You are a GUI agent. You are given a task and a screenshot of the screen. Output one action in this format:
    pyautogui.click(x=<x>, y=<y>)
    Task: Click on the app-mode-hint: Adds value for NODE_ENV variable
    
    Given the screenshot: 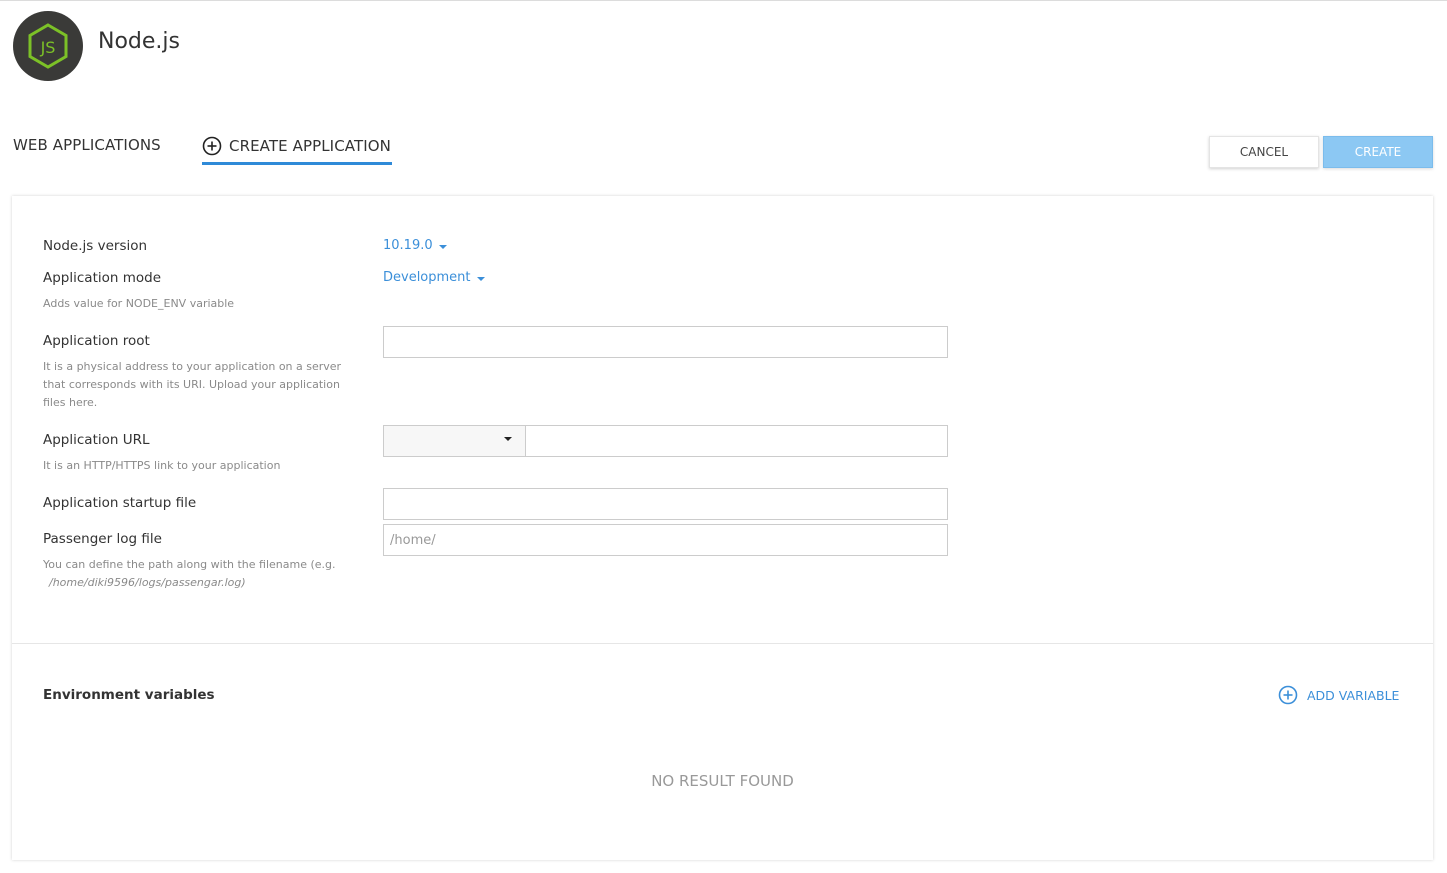 What is the action you would take?
    pyautogui.click(x=139, y=303)
    